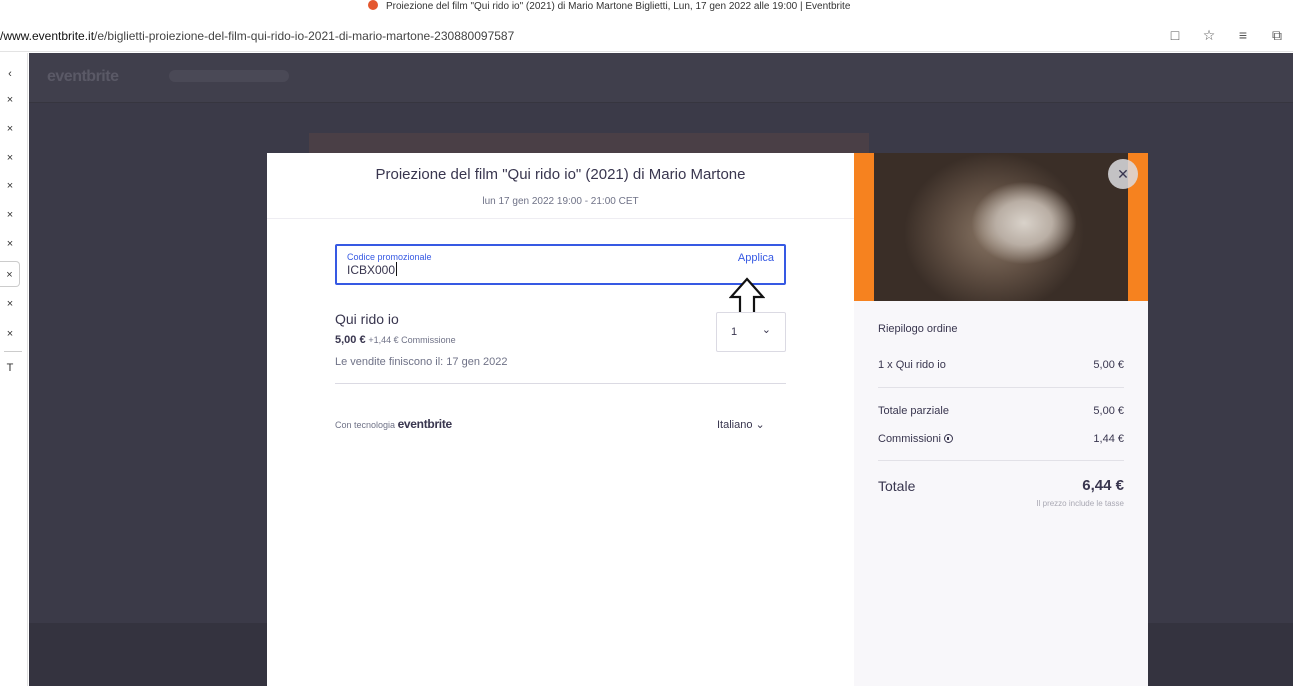 The height and width of the screenshot is (686, 1293). I want to click on language-select: Italiano ⌄, so click(741, 424).